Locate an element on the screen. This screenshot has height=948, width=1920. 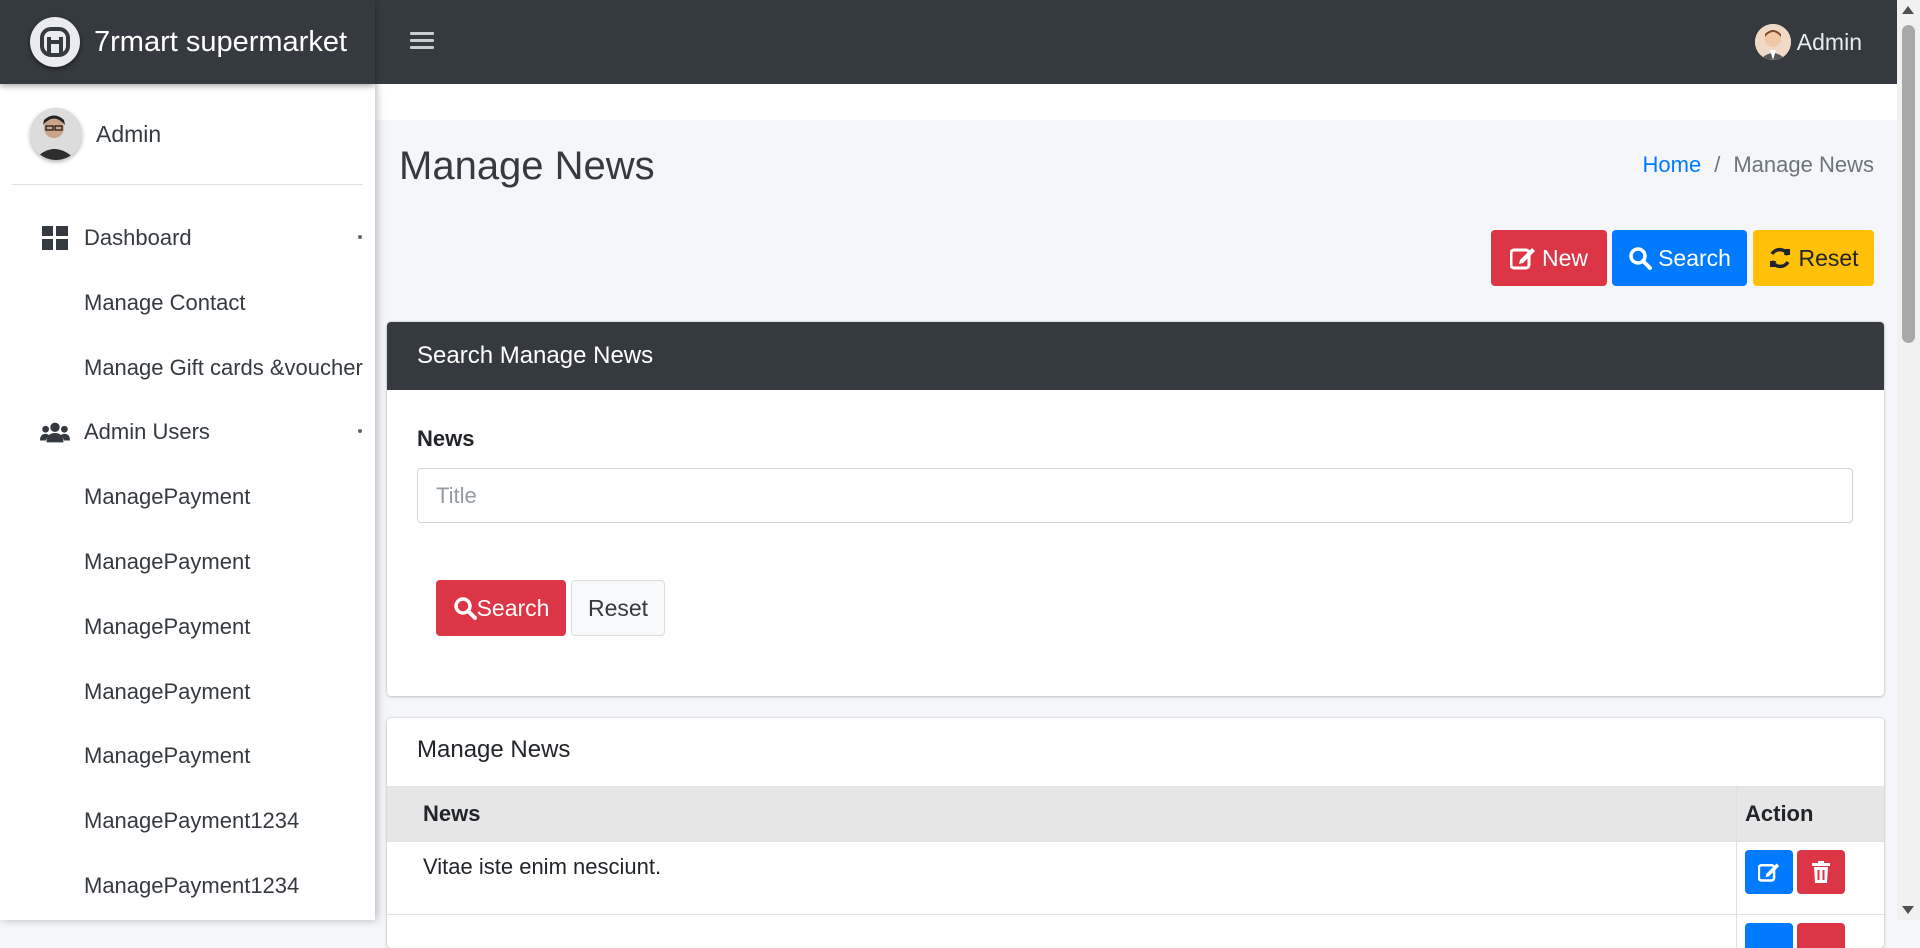
breadcrumb-current: Manage News is located at coordinates (1803, 164).